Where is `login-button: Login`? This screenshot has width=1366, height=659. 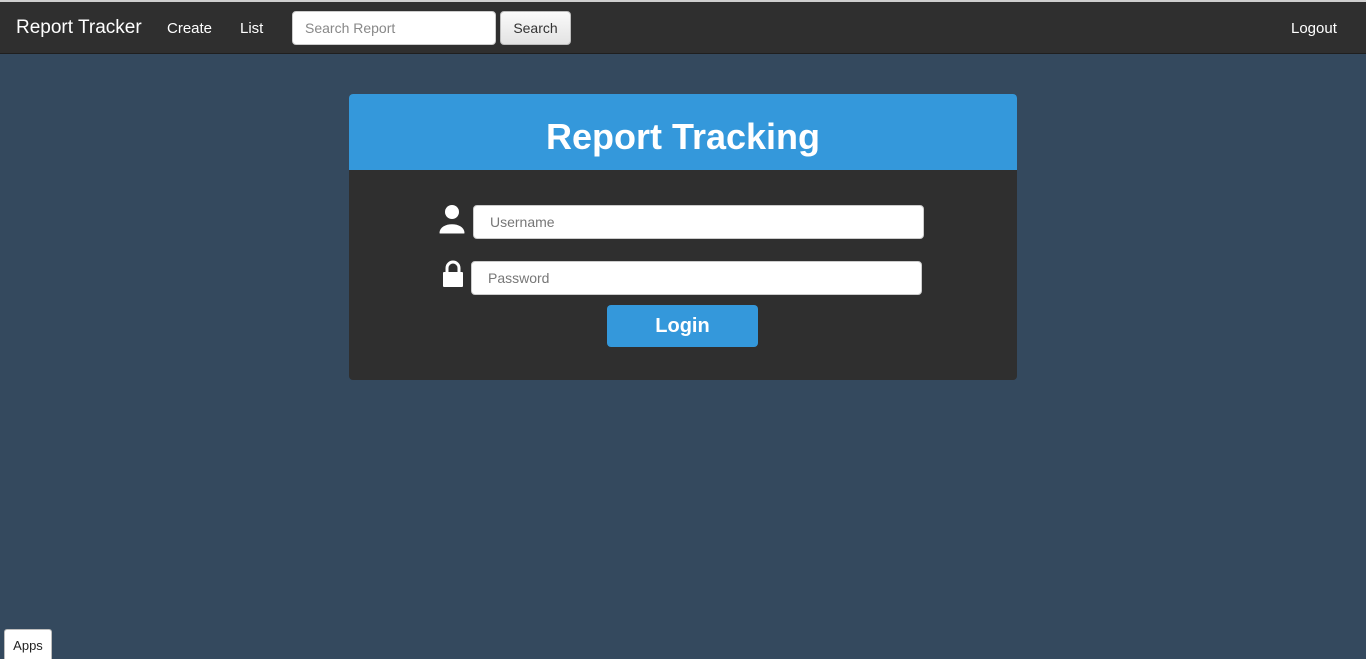 login-button: Login is located at coordinates (682, 326).